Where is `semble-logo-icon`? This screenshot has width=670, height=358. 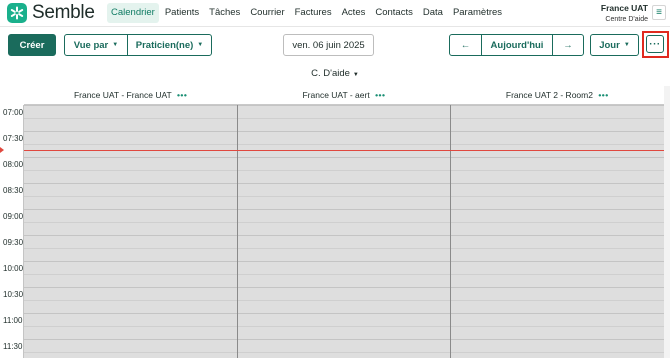 semble-logo-icon is located at coordinates (17, 13).